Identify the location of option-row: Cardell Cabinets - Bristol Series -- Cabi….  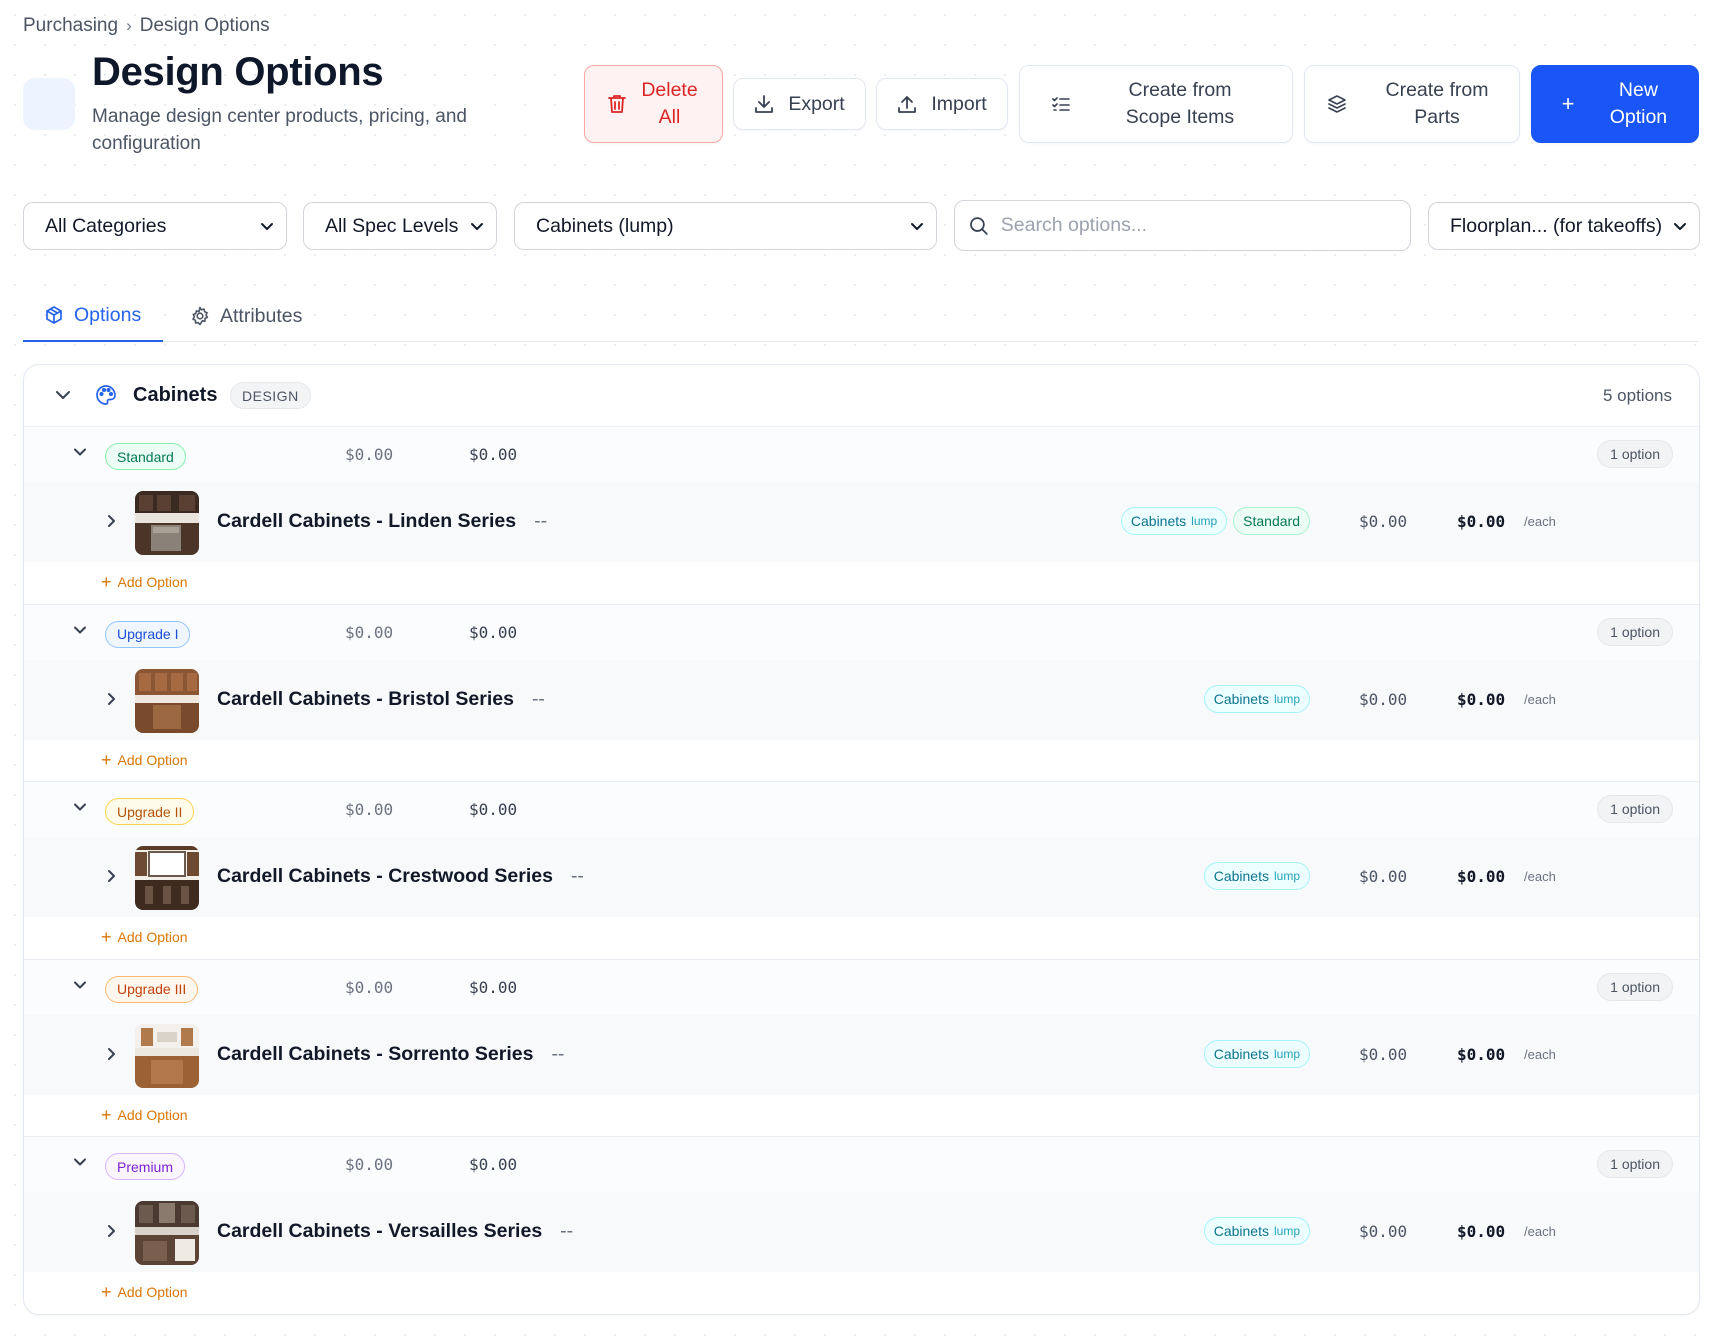
(861, 699).